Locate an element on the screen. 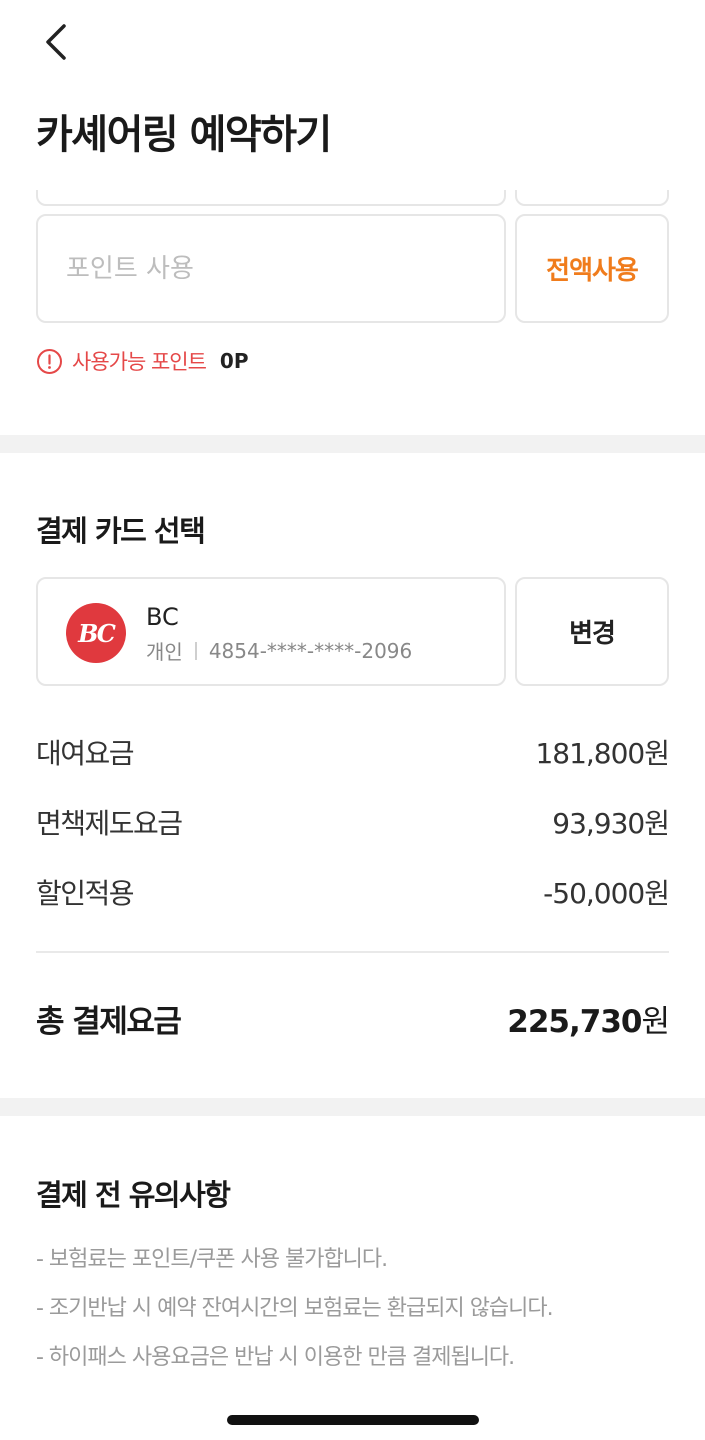  total-value: 225,730원 is located at coordinates (588, 1018).